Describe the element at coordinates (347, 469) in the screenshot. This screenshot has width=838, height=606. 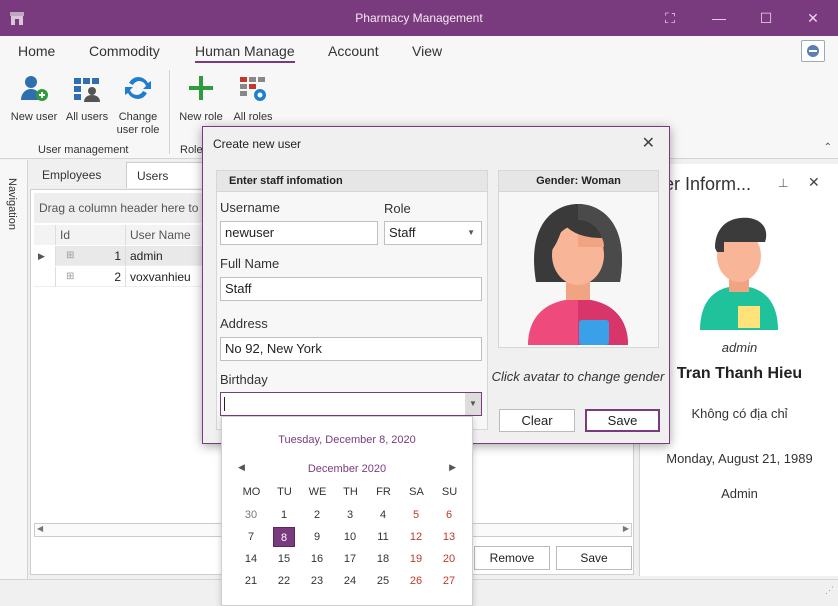
I see `calendar-month-label: December 2020` at that location.